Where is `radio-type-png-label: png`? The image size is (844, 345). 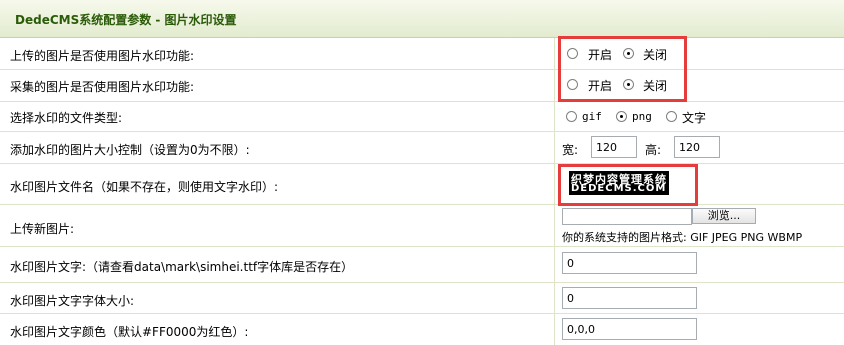 radio-type-png-label: png is located at coordinates (642, 116).